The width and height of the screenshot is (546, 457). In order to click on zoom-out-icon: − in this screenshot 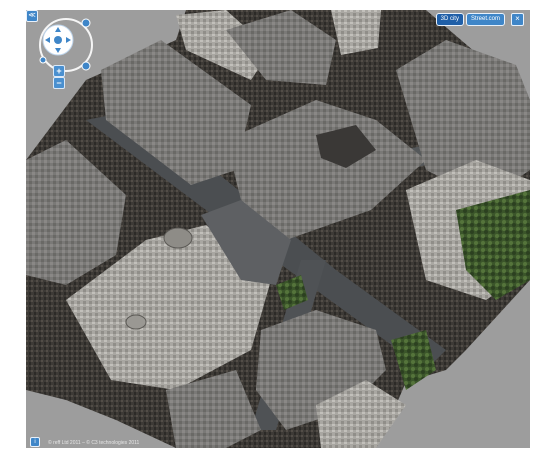, I will do `click(59, 83)`.